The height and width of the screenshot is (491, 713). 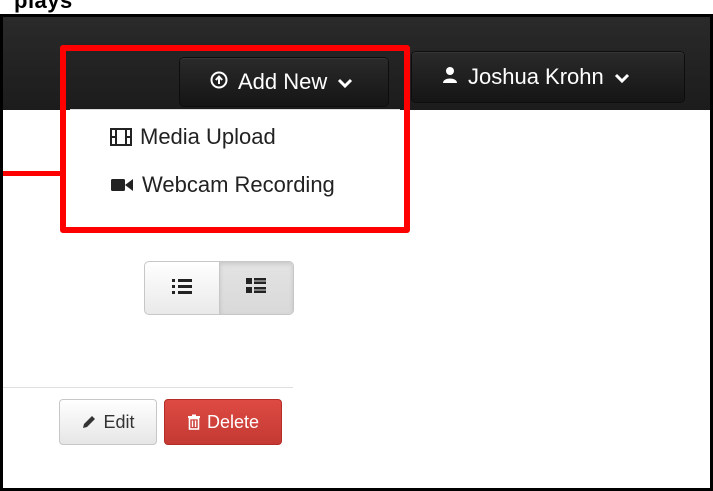 I want to click on detailed-list-view-button, so click(x=255, y=288).